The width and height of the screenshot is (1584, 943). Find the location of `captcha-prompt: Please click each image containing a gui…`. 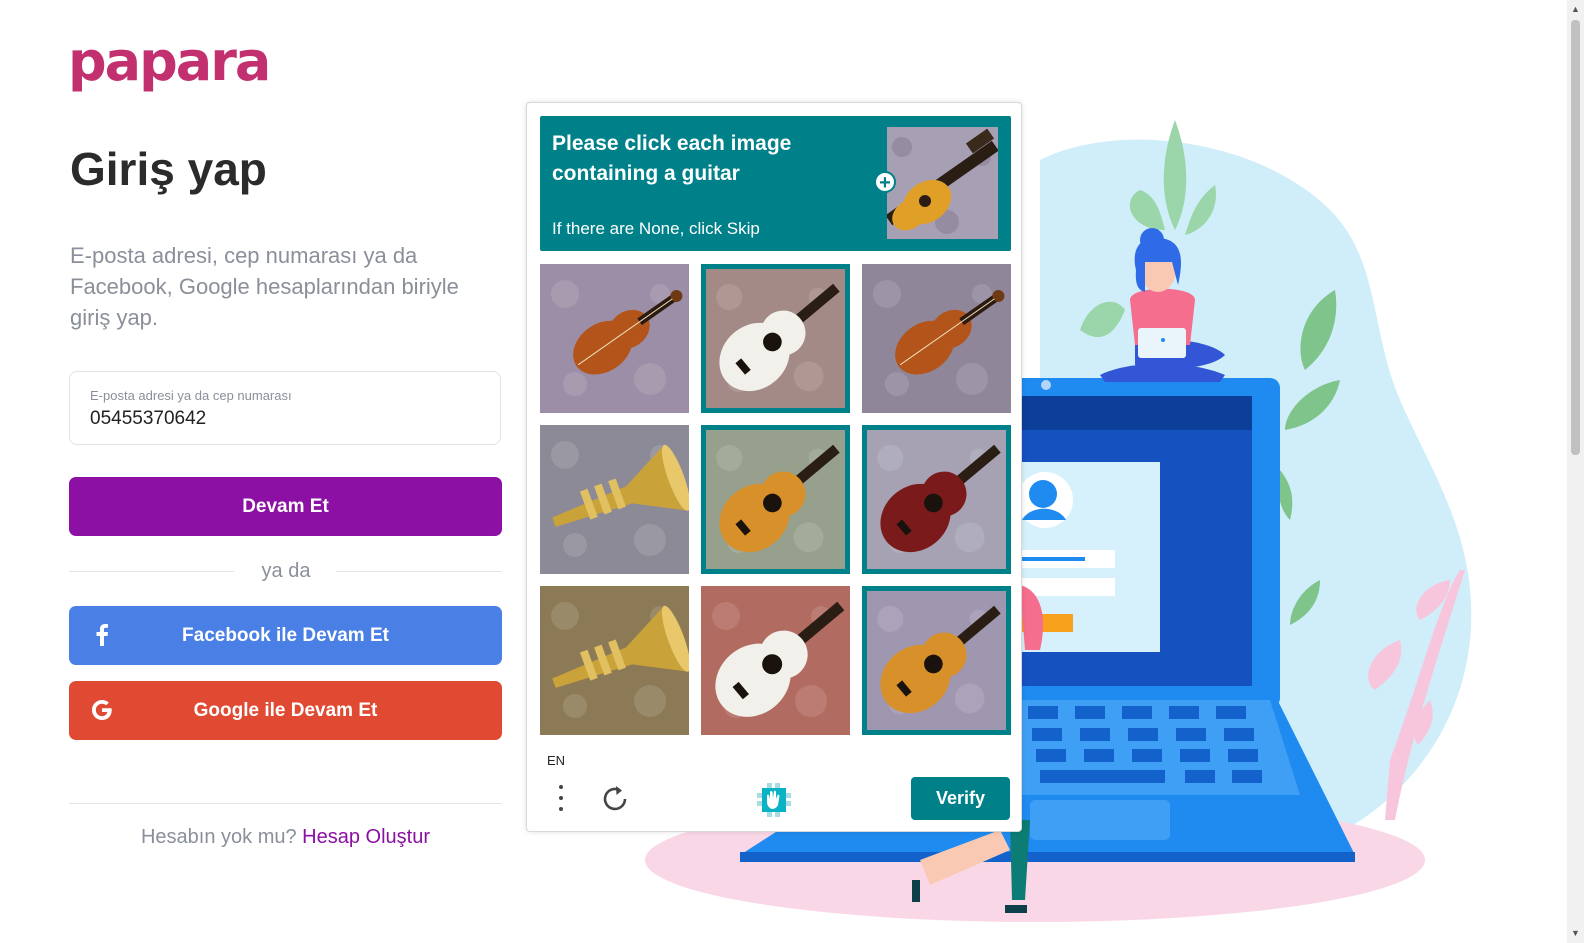

captcha-prompt: Please click each image containing a gui… is located at coordinates (672, 158).